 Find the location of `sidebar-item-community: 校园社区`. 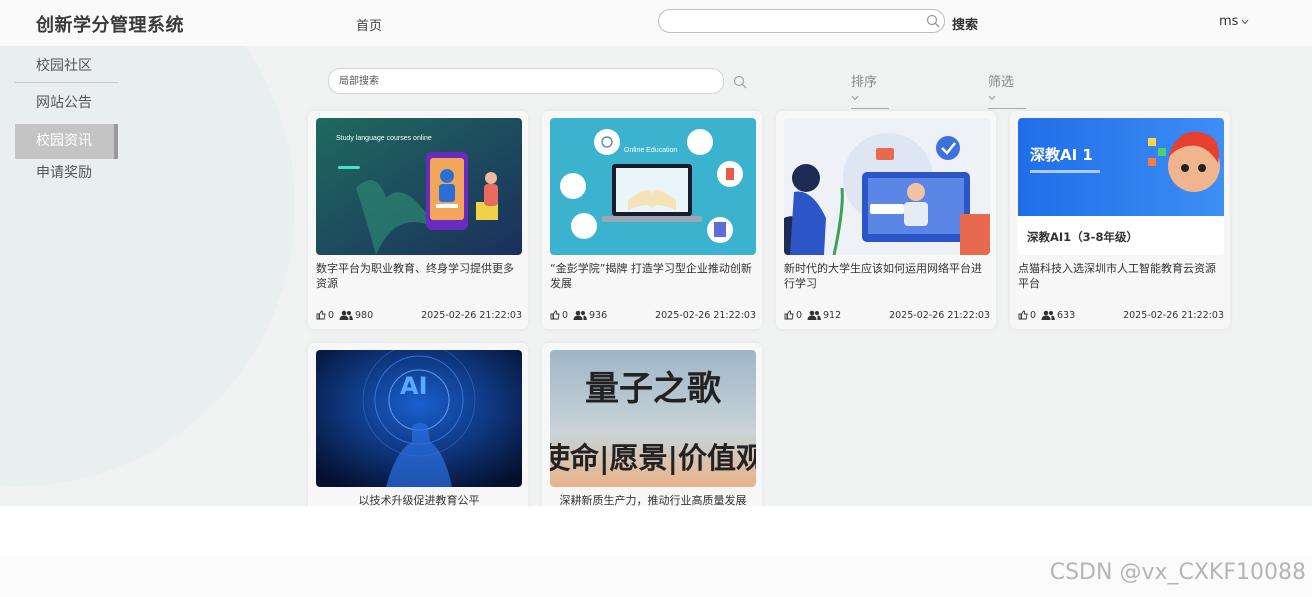

sidebar-item-community: 校园社区 is located at coordinates (66, 67).